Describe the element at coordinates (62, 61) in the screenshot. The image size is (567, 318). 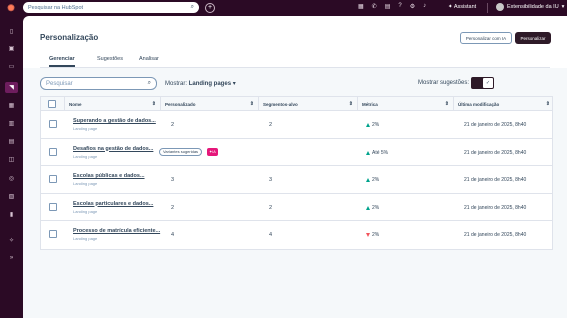
I see `tab-gerenciar: Gerenciar` at that location.